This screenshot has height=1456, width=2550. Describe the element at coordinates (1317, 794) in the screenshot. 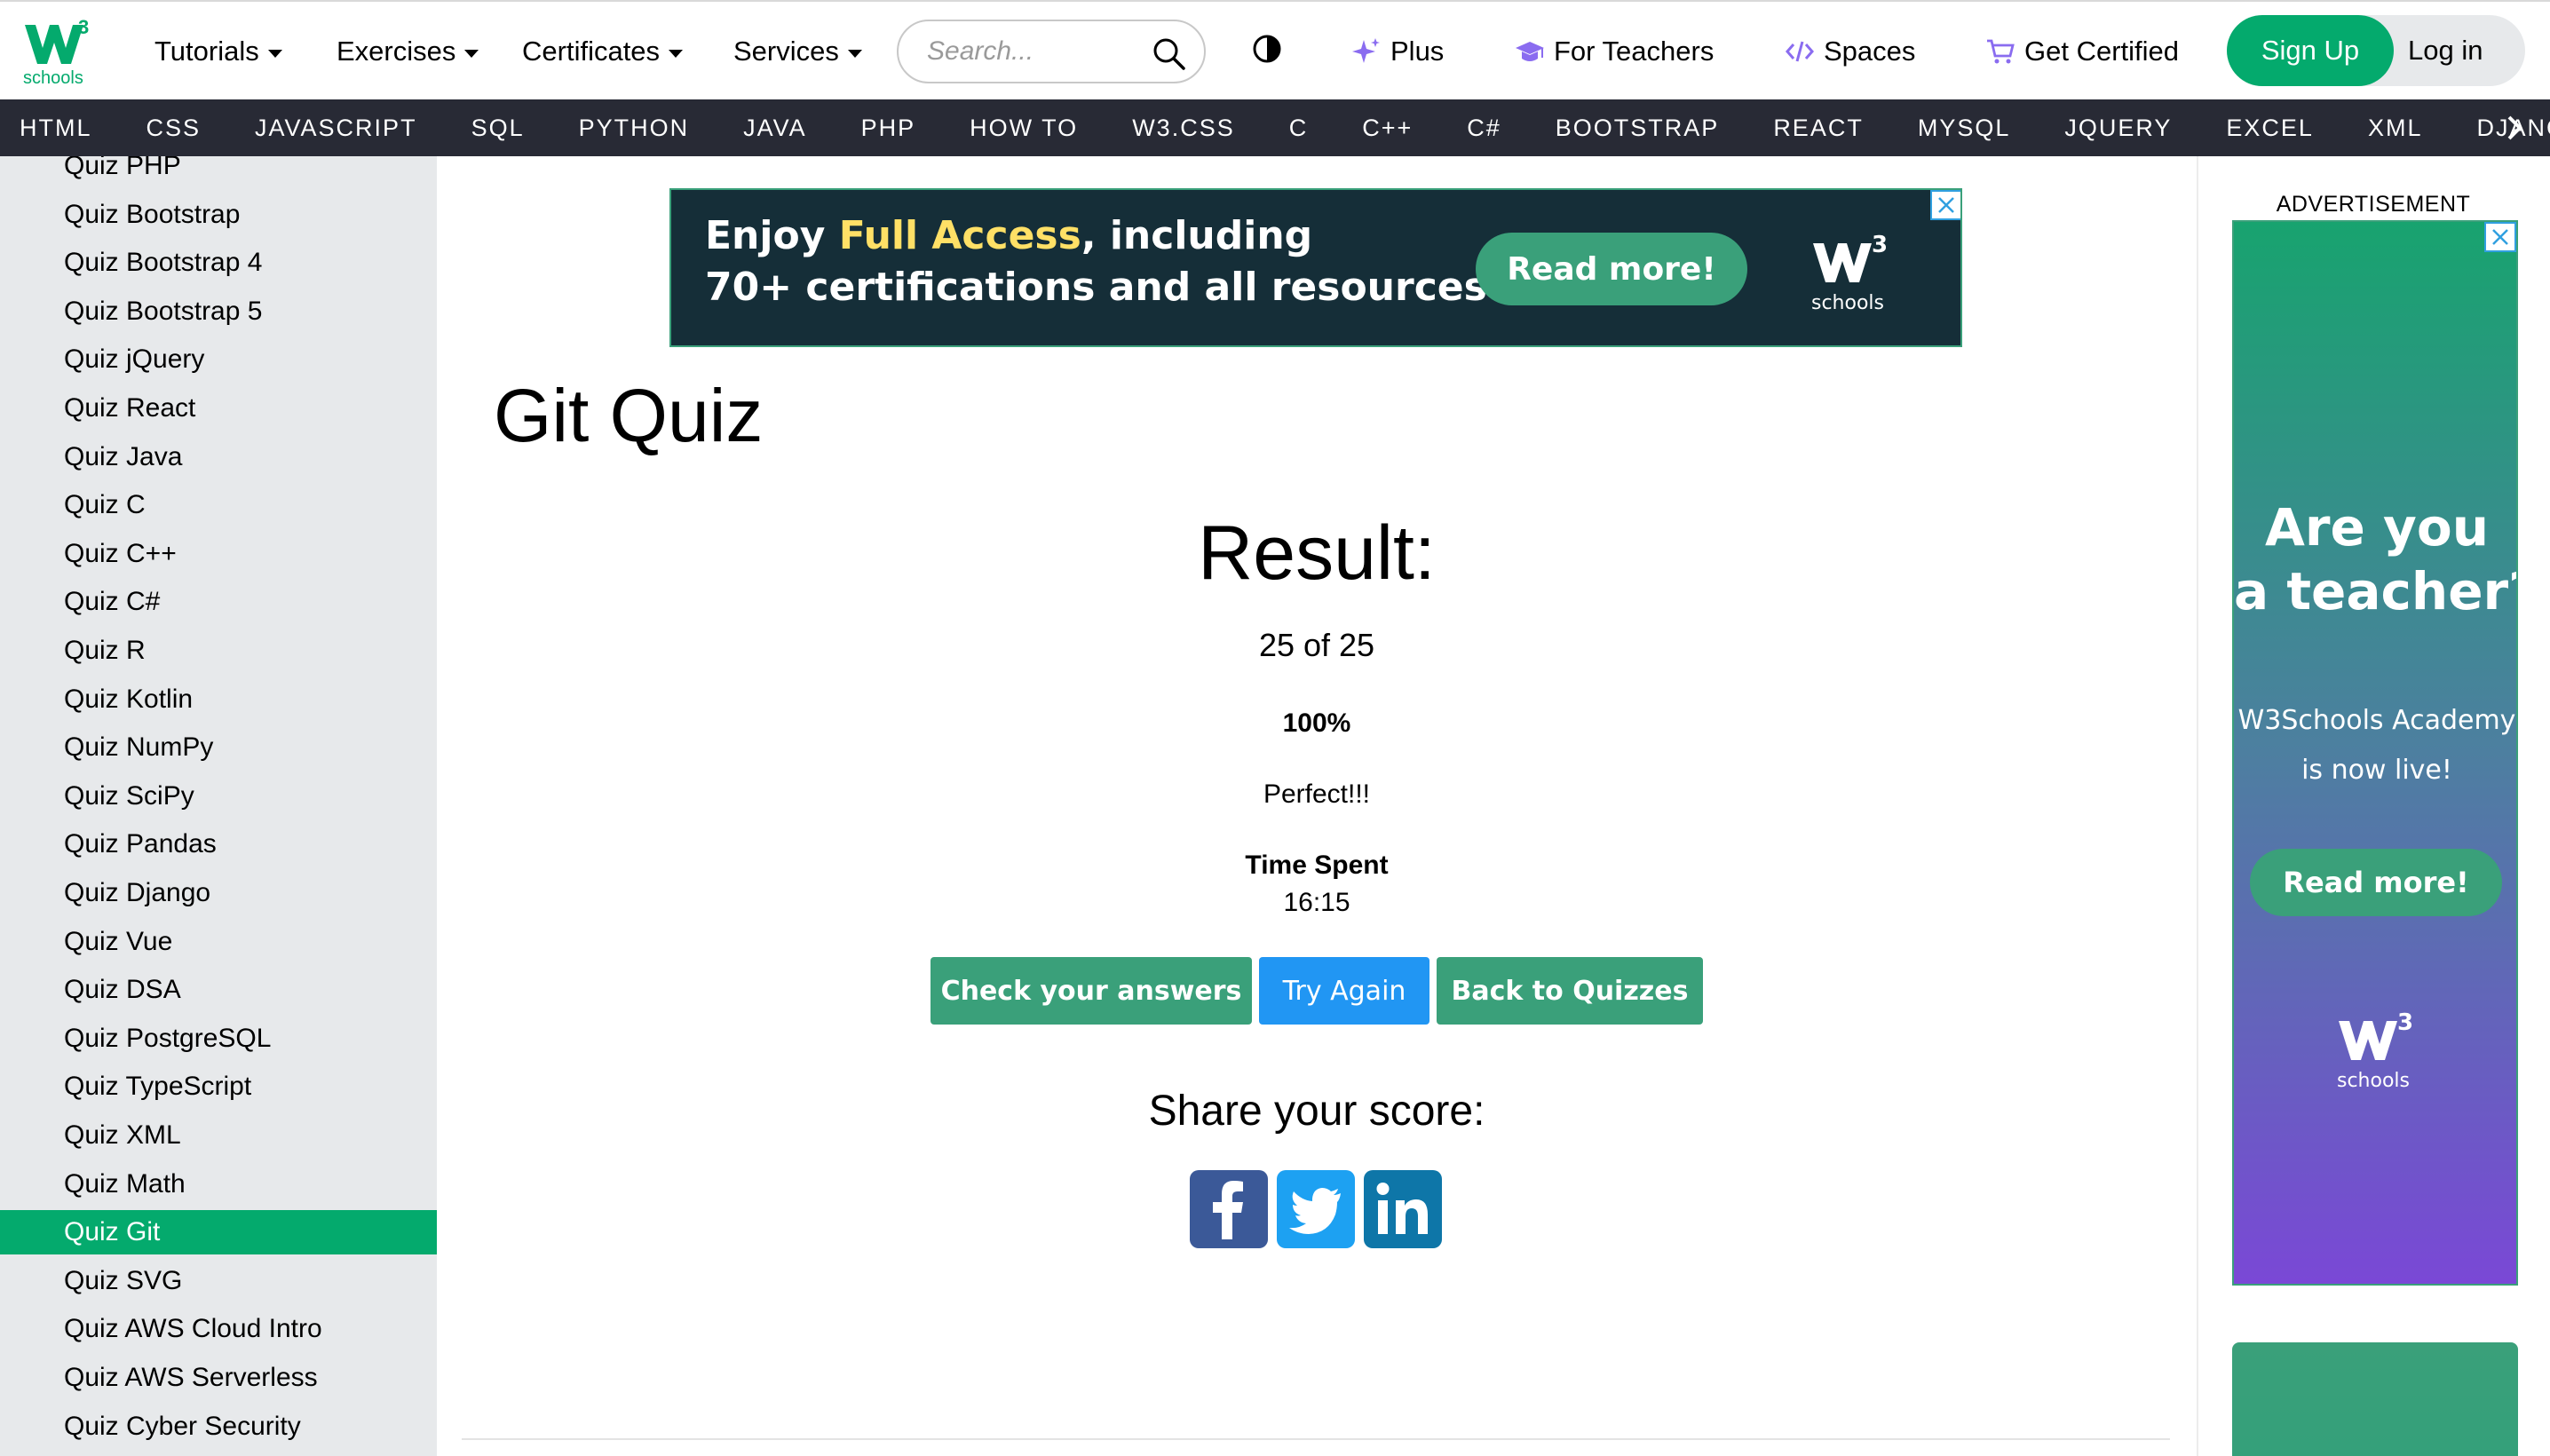

I see `score-verdict: Perfect!!!` at that location.